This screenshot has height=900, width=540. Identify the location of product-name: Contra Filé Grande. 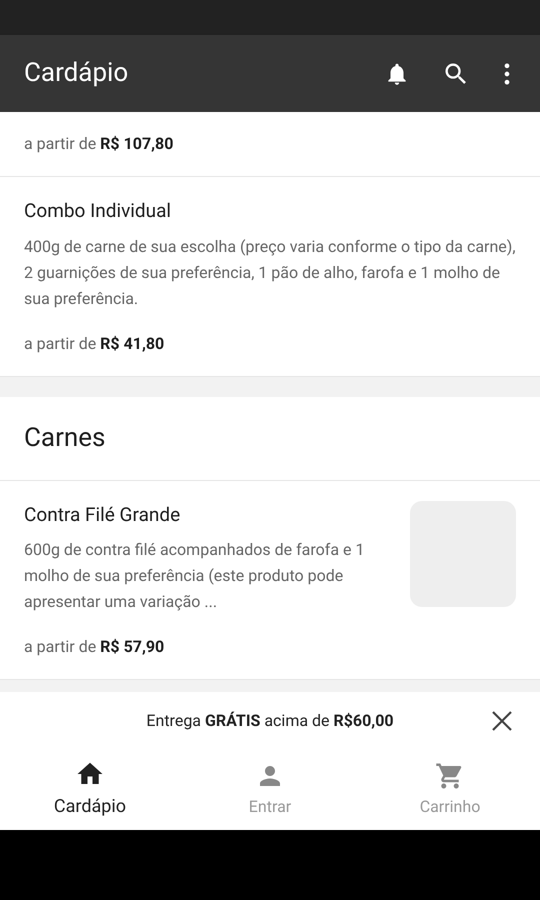
(103, 515).